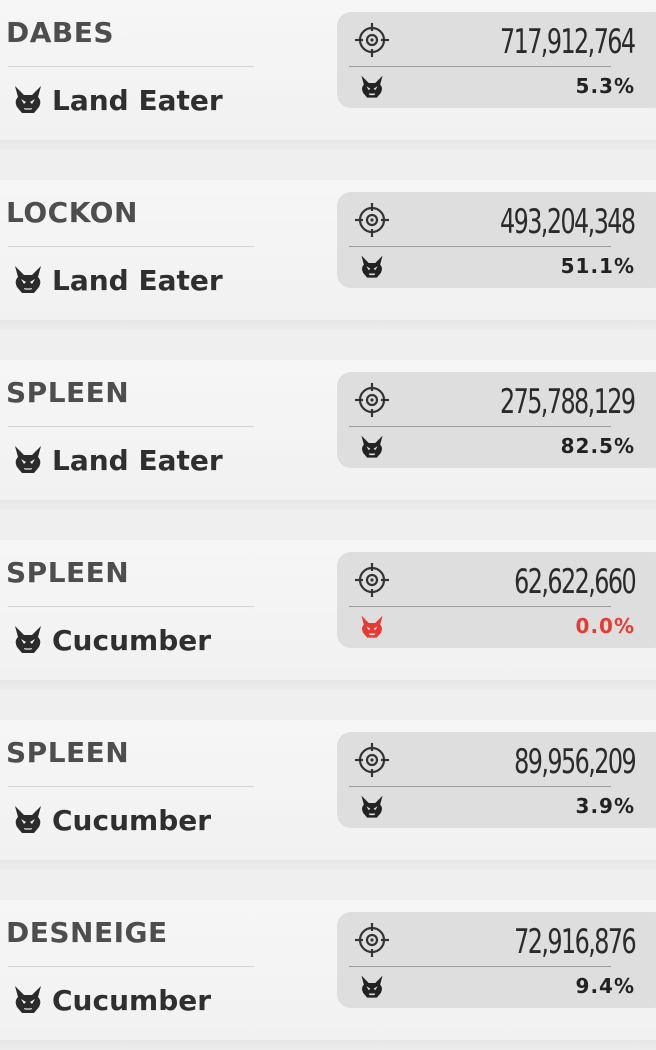  Describe the element at coordinates (496, 780) in the screenshot. I see `damage-stat-card: 89,956,209 3.9%` at that location.